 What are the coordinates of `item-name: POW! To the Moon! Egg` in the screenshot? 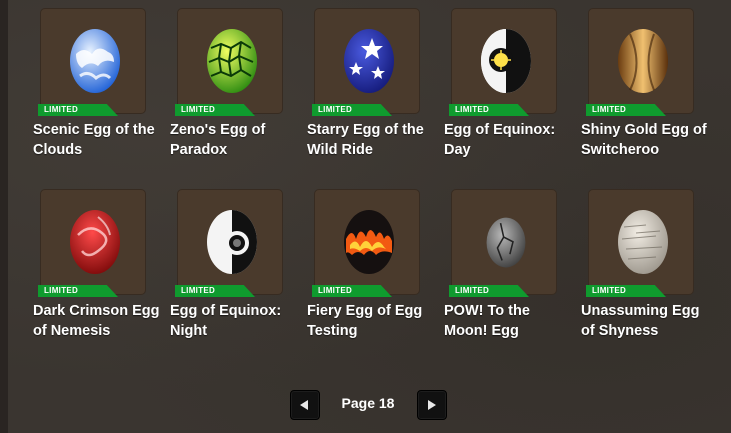 It's located at (509, 321).